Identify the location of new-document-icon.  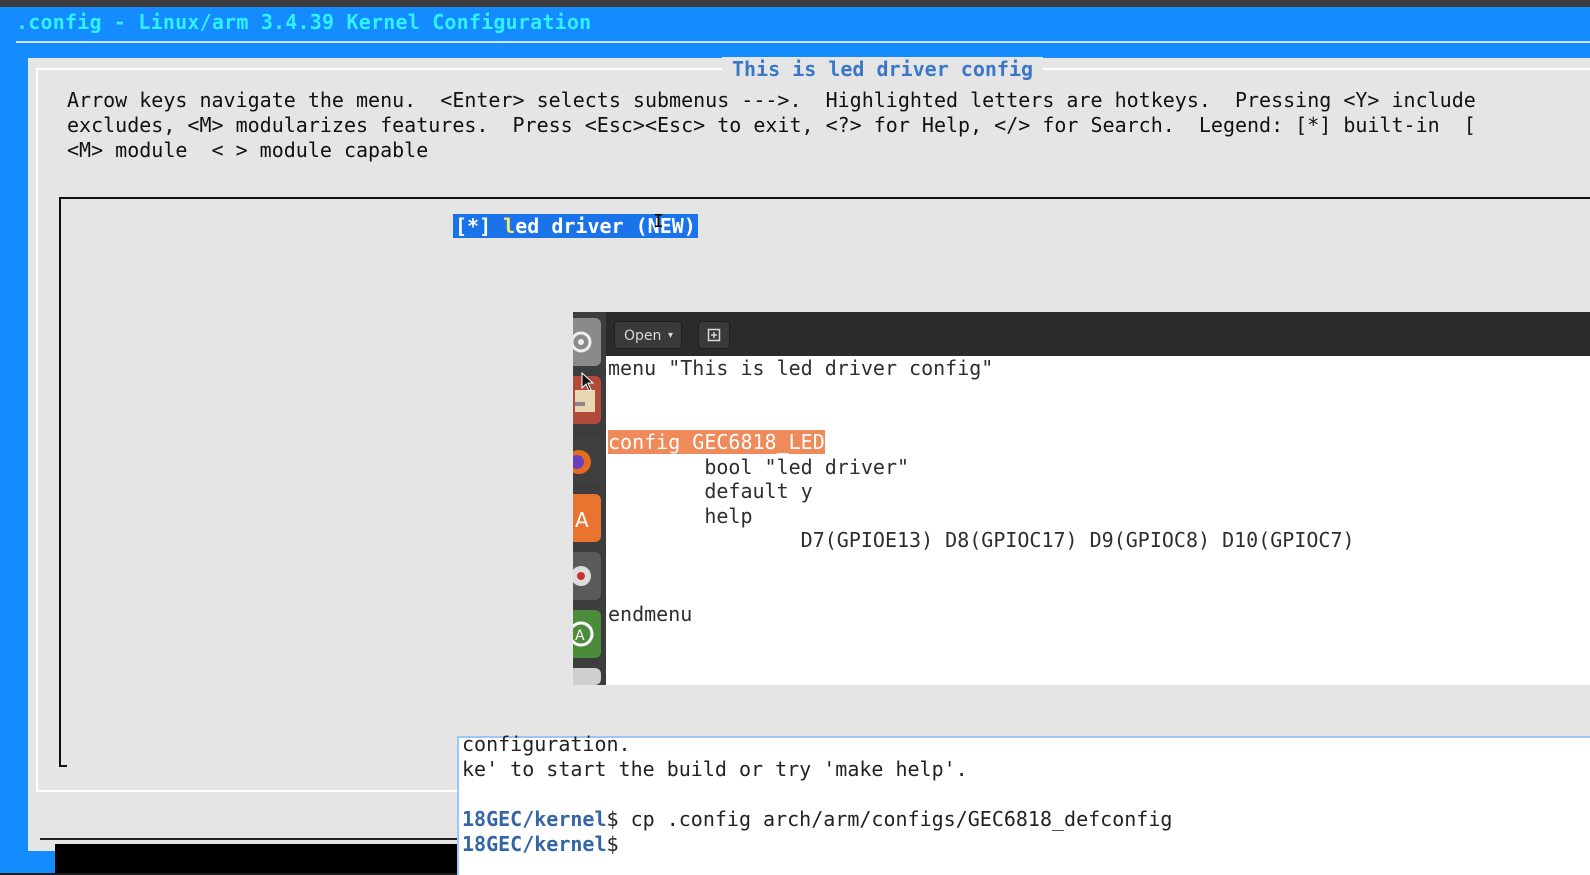
(714, 335).